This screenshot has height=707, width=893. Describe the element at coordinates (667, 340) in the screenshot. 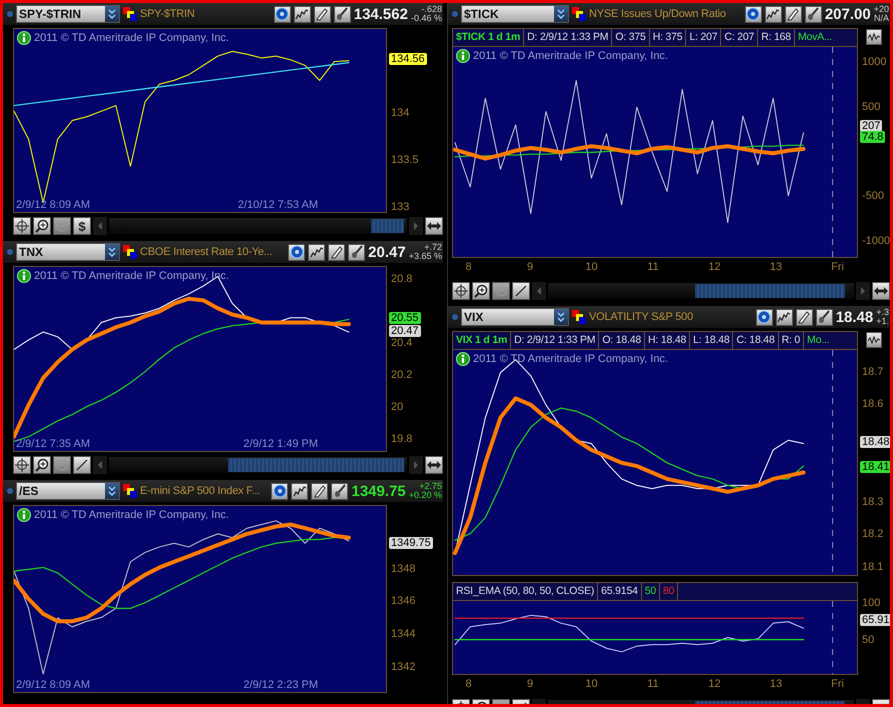

I see `quote-value: H: 18.48` at that location.